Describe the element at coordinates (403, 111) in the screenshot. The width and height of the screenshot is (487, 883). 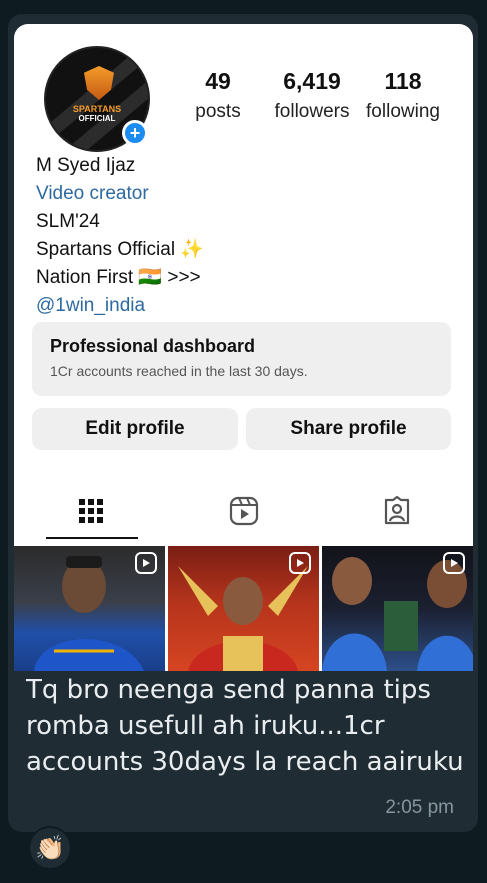
I see `following-label: following` at that location.